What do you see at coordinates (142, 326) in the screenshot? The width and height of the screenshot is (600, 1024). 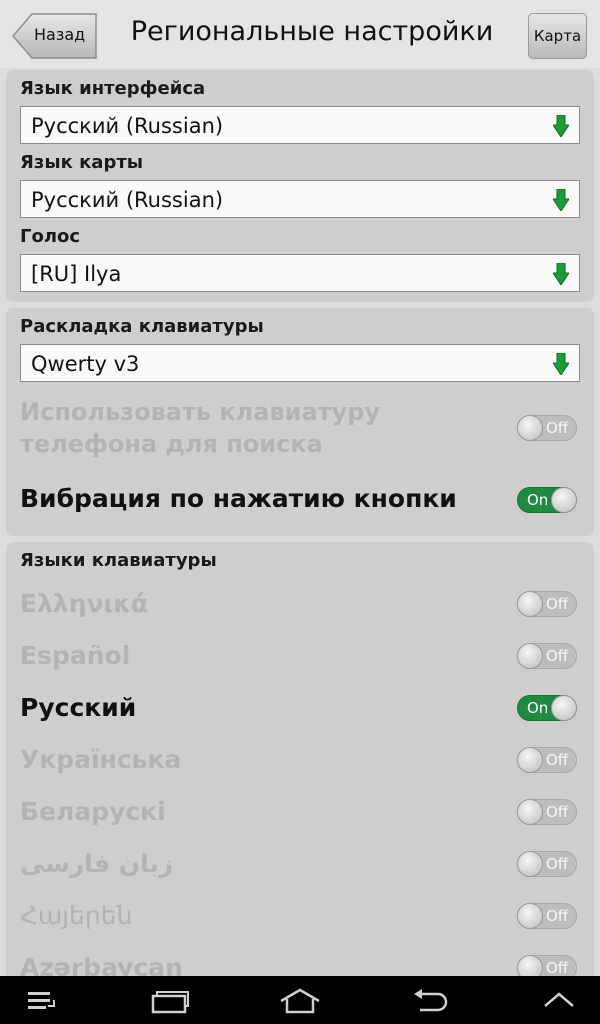 I see `keyboard-layout-label: Раскладка клавиатуры` at bounding box center [142, 326].